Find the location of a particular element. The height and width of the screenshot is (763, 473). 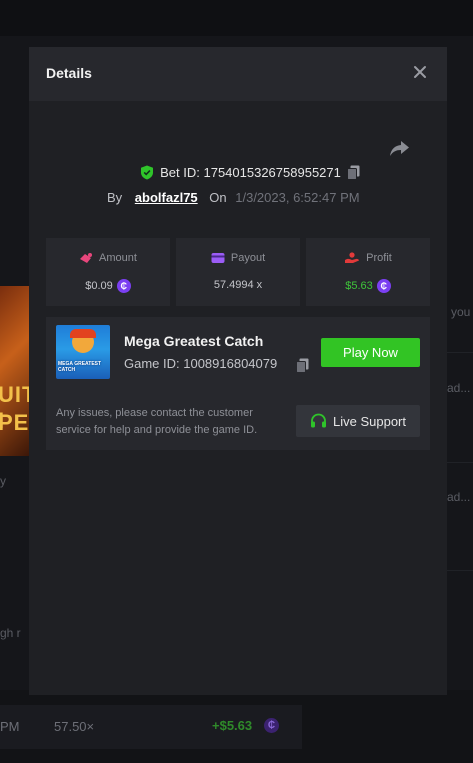

amount-value: $0.09 is located at coordinates (99, 285).